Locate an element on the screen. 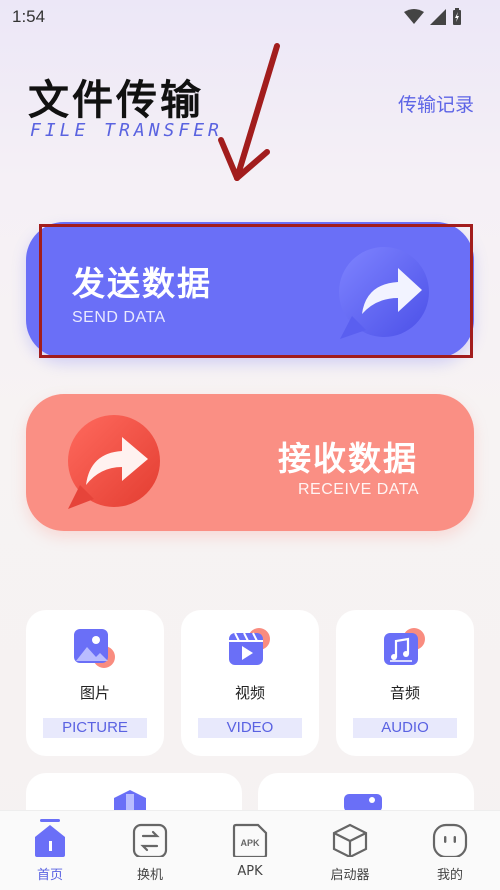 The image size is (500, 890). nav-launcher: 启动器 is located at coordinates (350, 850).